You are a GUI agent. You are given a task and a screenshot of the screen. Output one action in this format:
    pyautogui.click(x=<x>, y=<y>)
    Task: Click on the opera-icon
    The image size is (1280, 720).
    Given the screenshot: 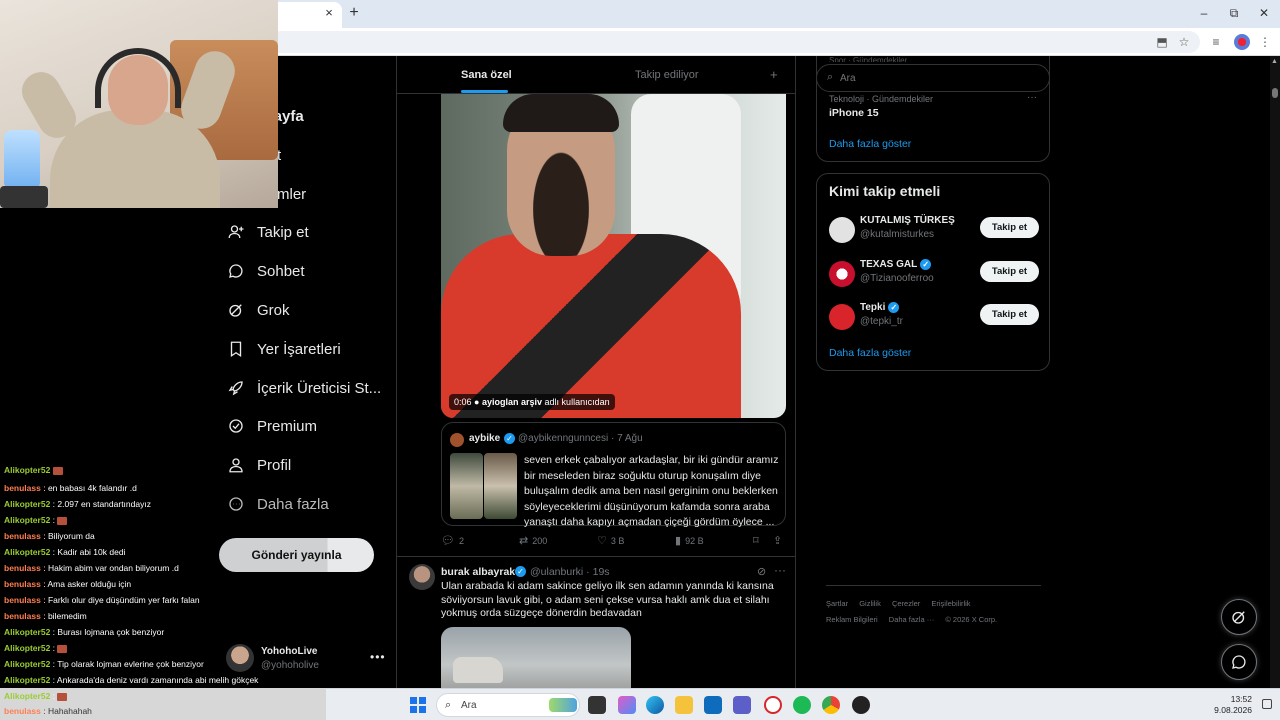 What is the action you would take?
    pyautogui.click(x=773, y=705)
    